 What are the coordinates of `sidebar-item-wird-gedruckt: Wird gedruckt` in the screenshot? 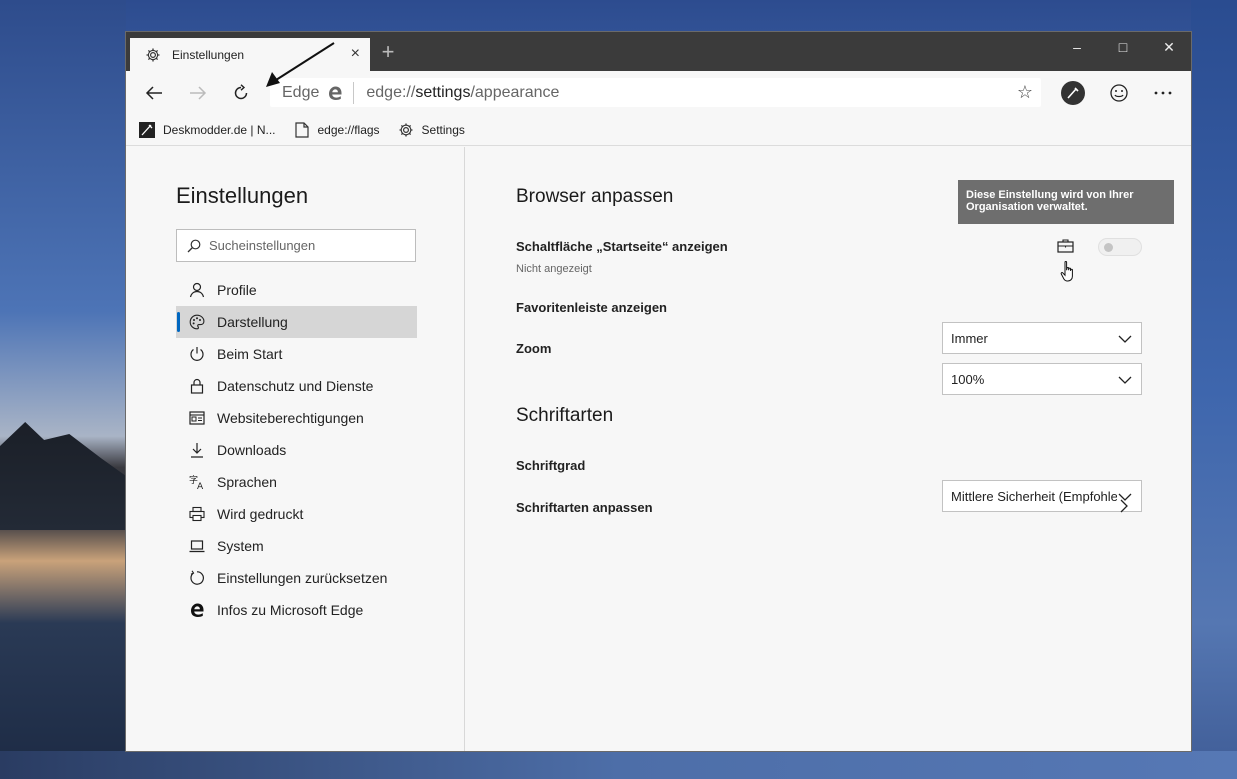 It's located at (296, 514).